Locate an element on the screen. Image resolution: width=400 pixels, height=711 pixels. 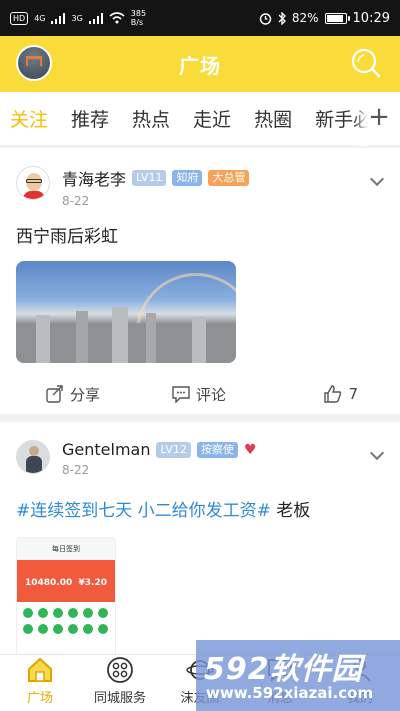
watermark-url: www.592xiazai.com is located at coordinates (290, 693).